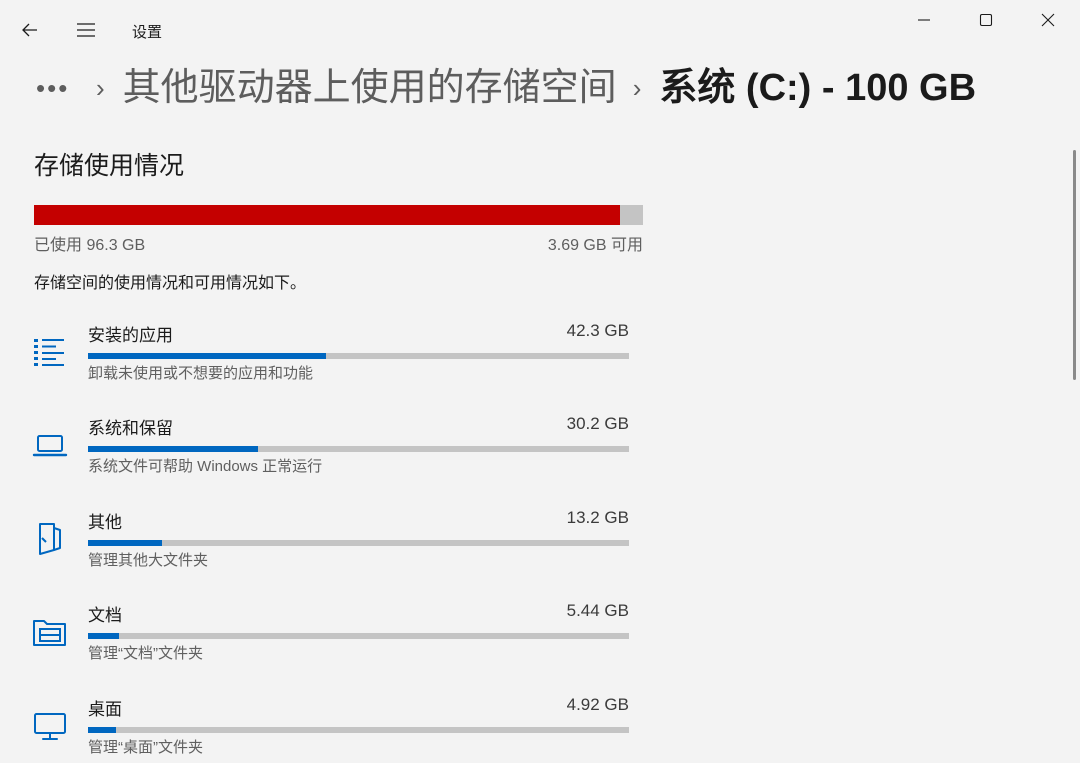 The height and width of the screenshot is (763, 1080). What do you see at coordinates (130, 428) in the screenshot?
I see `category-name: 系统和保留` at bounding box center [130, 428].